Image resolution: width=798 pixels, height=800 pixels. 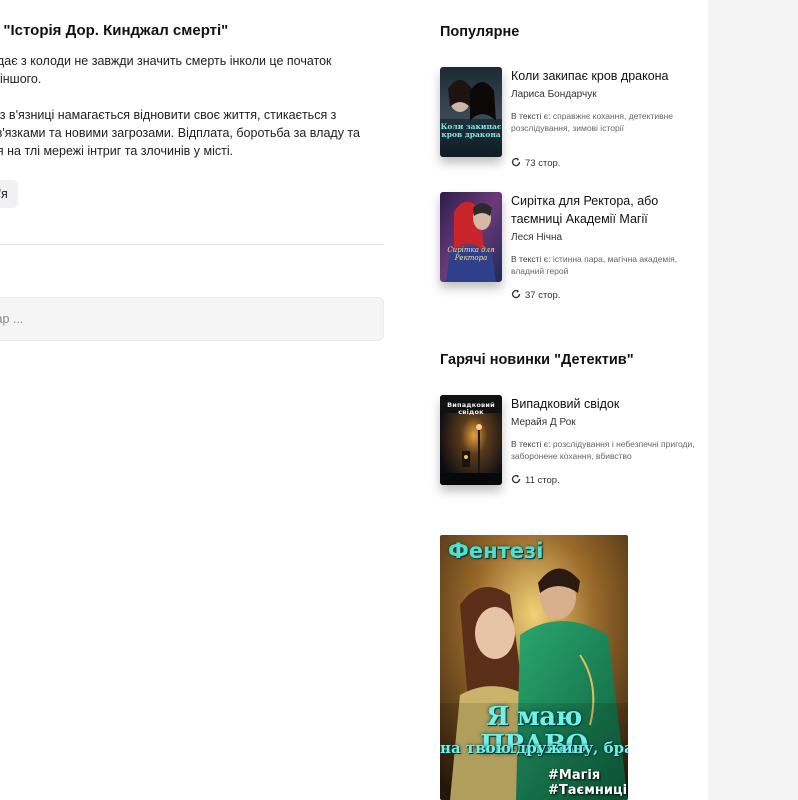 I want to click on banner-hashtag-2: #Таємниці, so click(x=588, y=790).